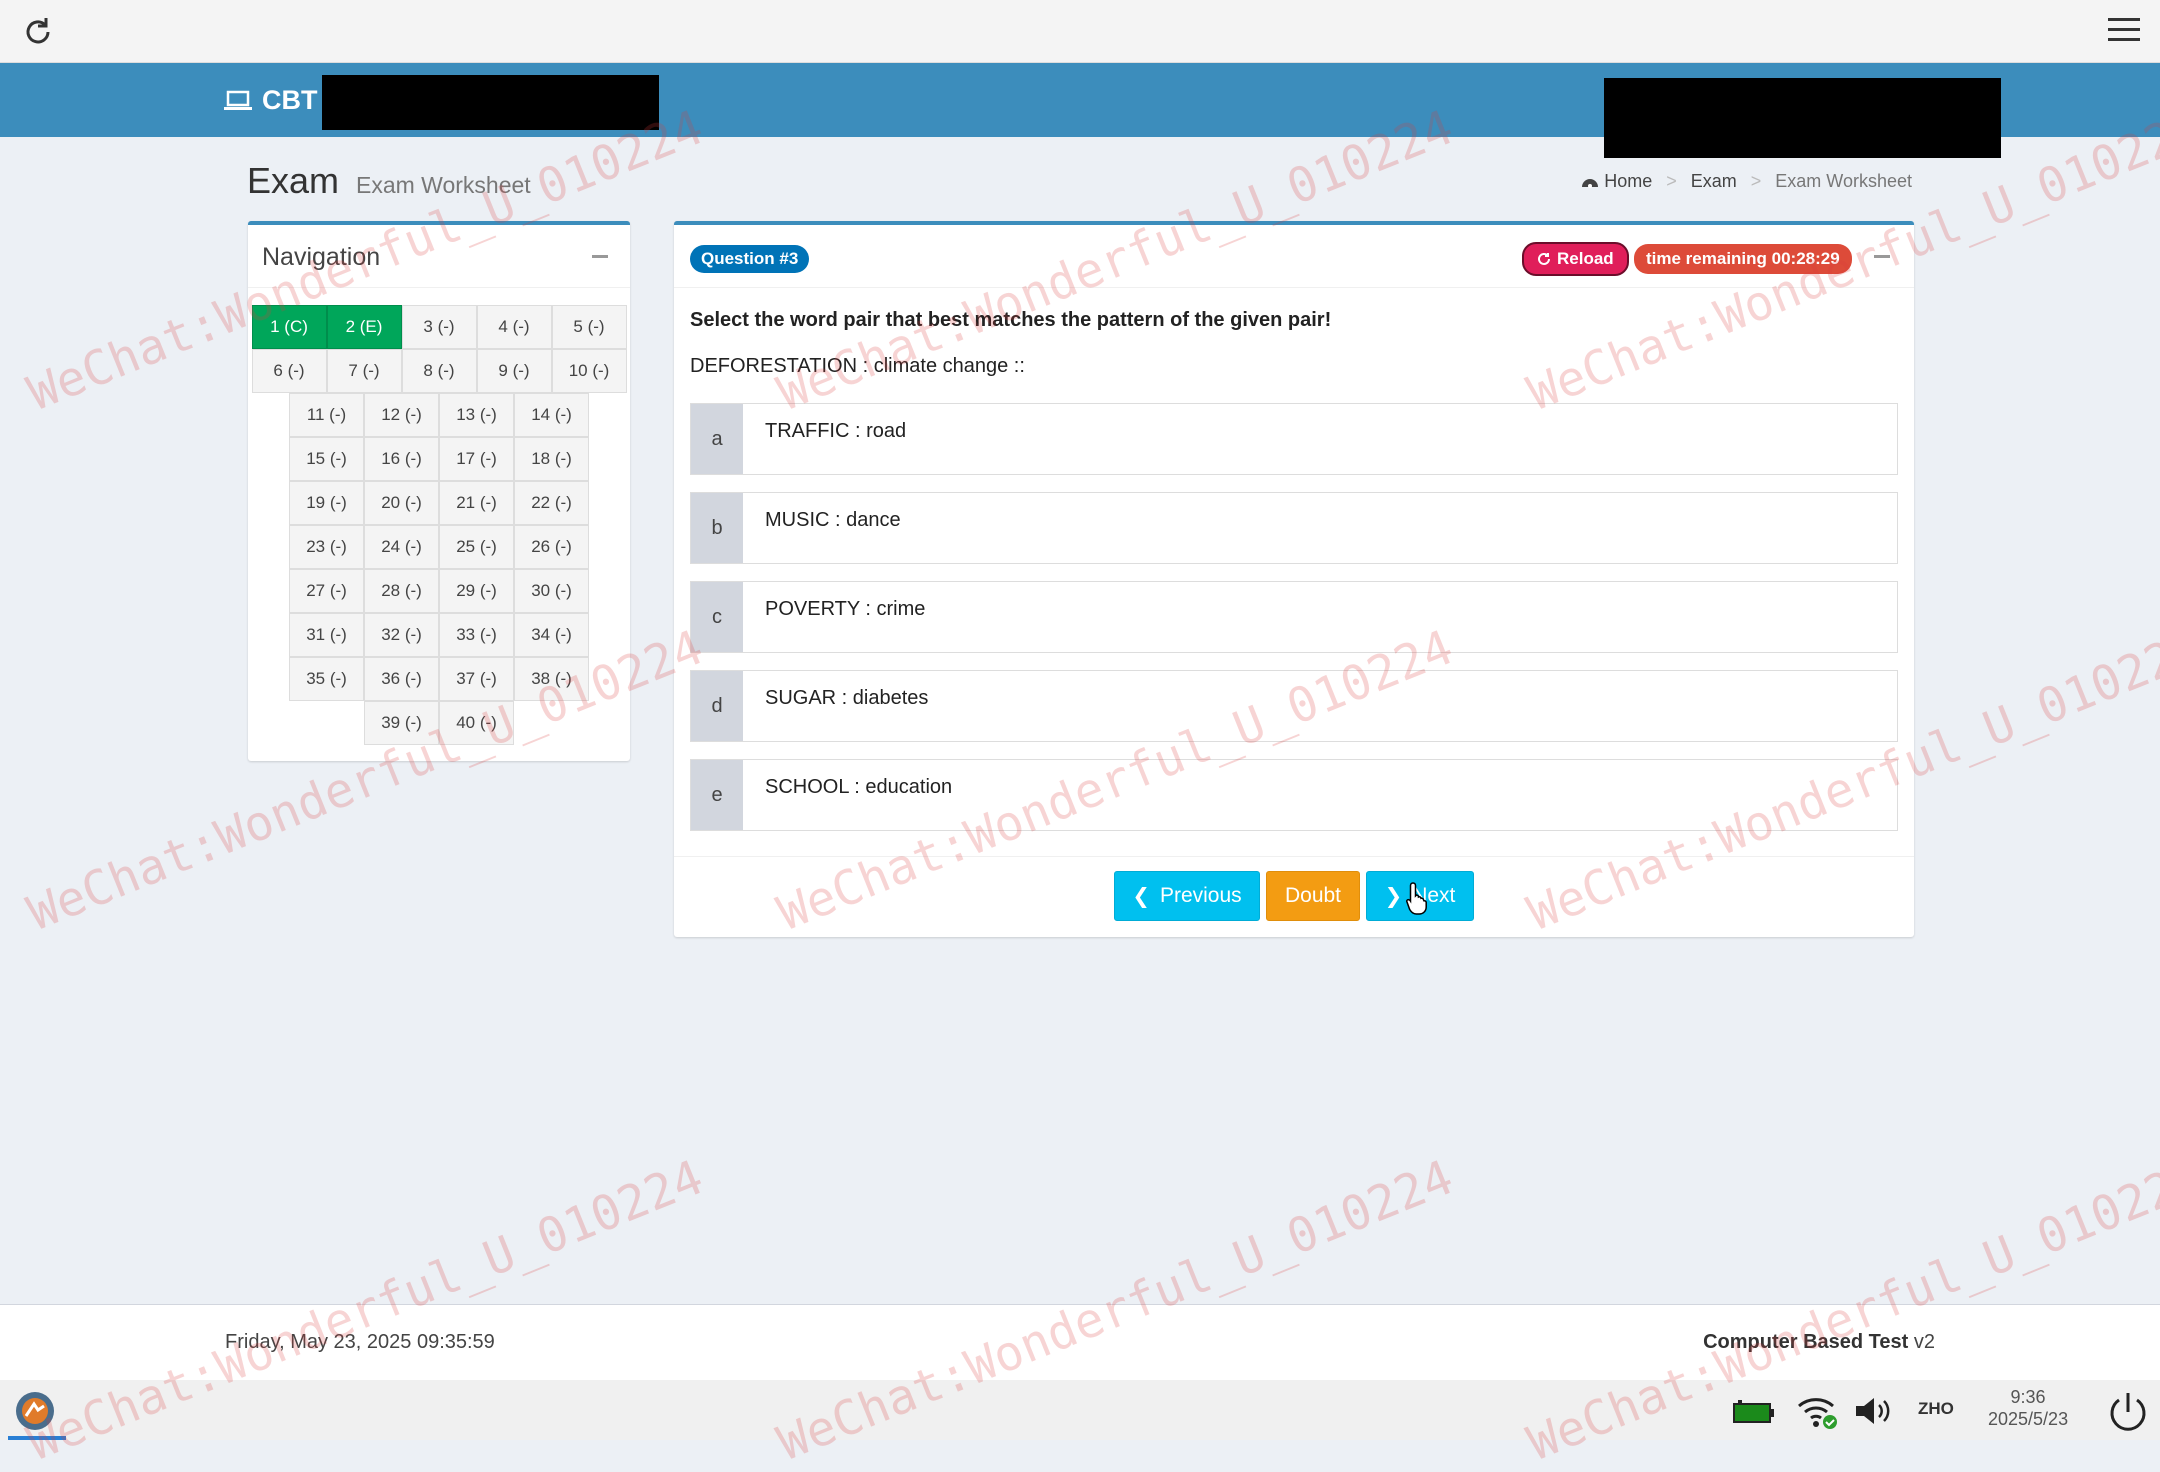  What do you see at coordinates (589, 327) in the screenshot?
I see `question-nav-button: 5 (-)` at bounding box center [589, 327].